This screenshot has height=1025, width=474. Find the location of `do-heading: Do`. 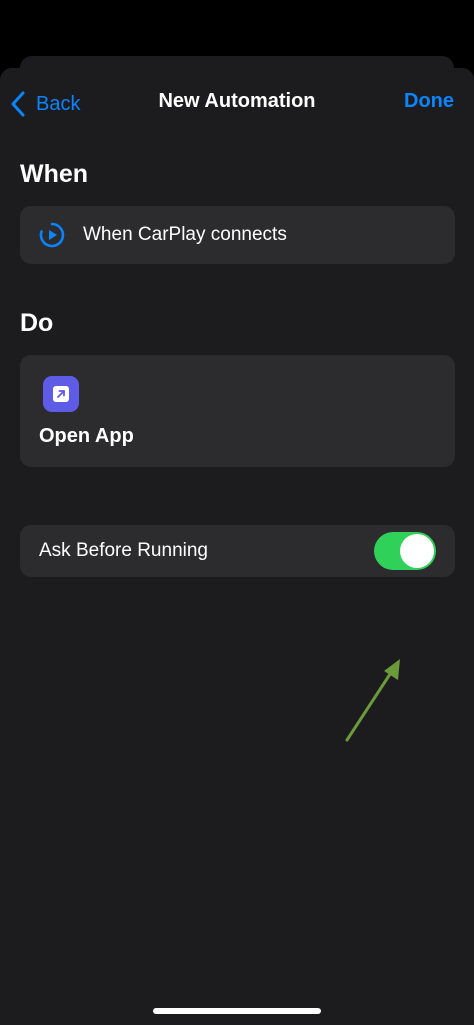

do-heading: Do is located at coordinates (37, 323).